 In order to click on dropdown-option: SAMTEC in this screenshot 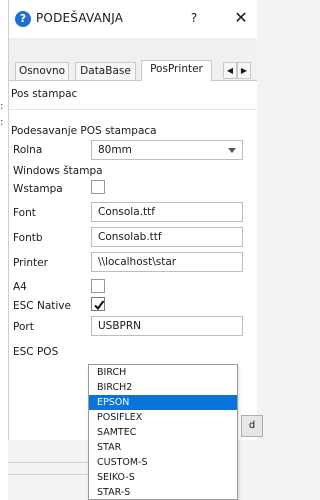, I will do `click(163, 432)`.